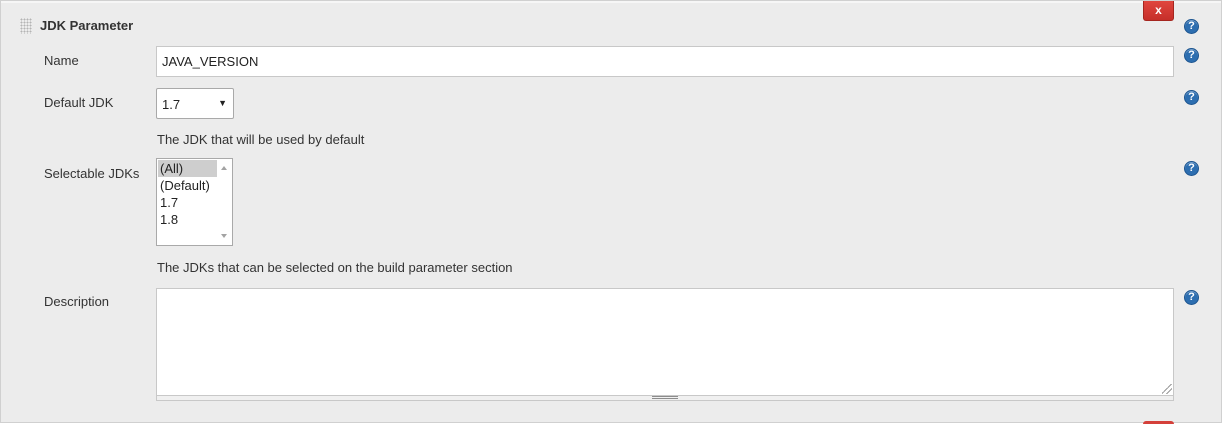 The image size is (1222, 424). Describe the element at coordinates (77, 301) in the screenshot. I see `description-label: Description` at that location.